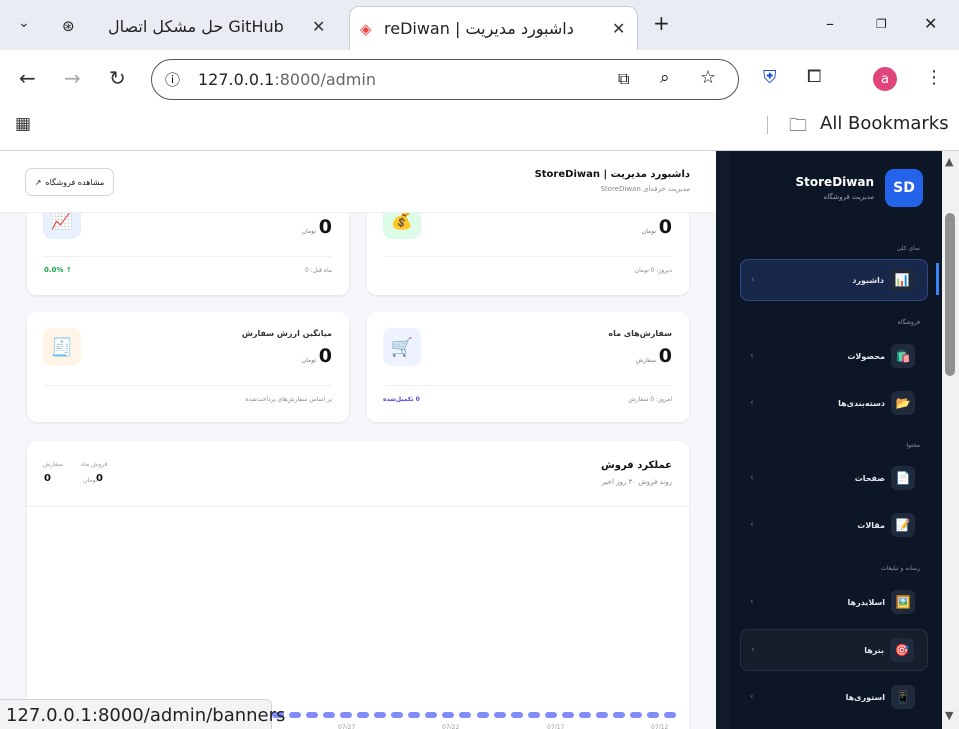 Image resolution: width=959 pixels, height=729 pixels. Describe the element at coordinates (848, 197) in the screenshot. I see `brand-subtitle: مدیریت فروشگاه` at that location.